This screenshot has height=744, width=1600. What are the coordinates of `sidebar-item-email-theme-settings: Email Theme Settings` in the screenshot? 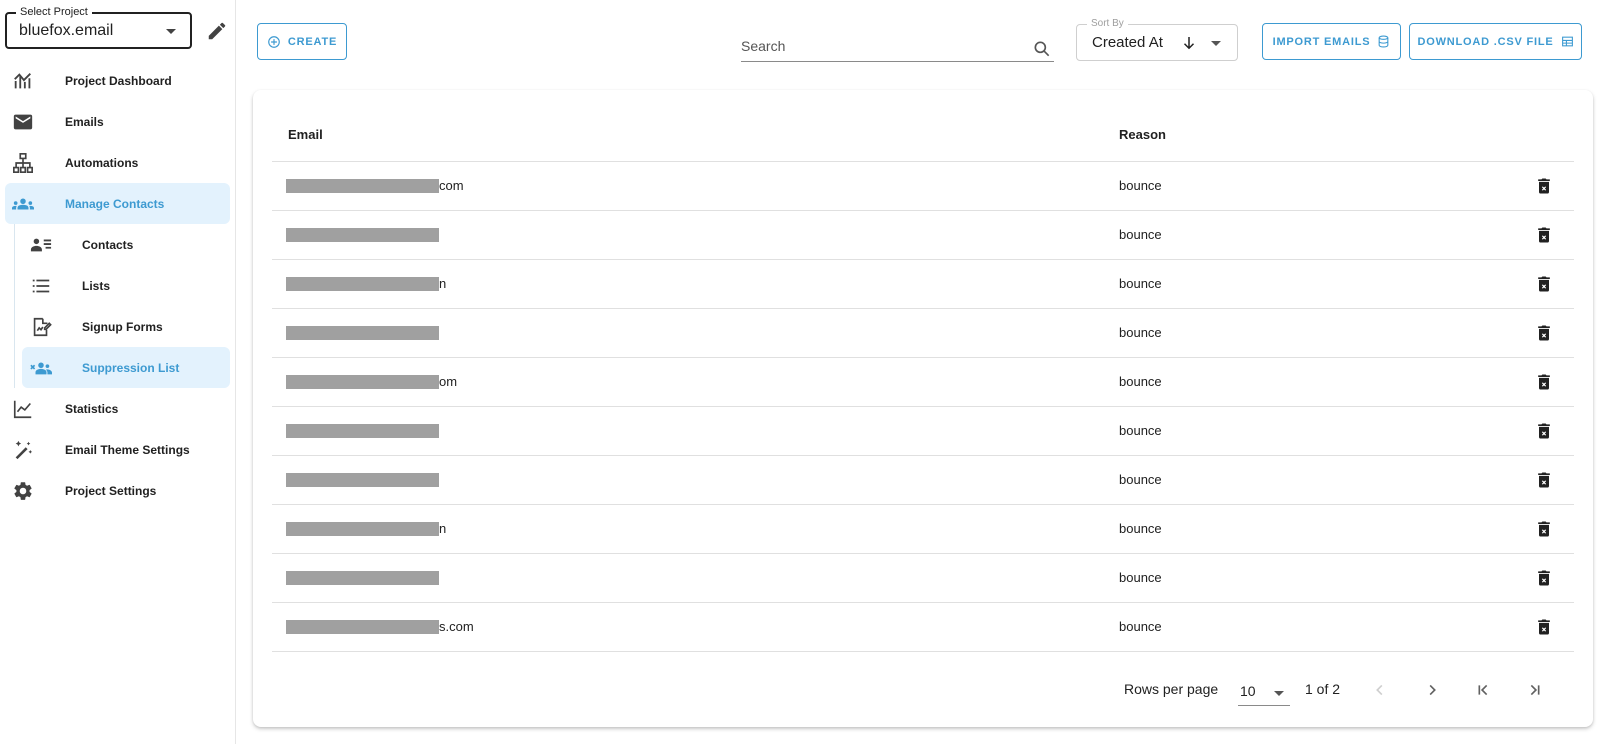 It's located at (118, 449).